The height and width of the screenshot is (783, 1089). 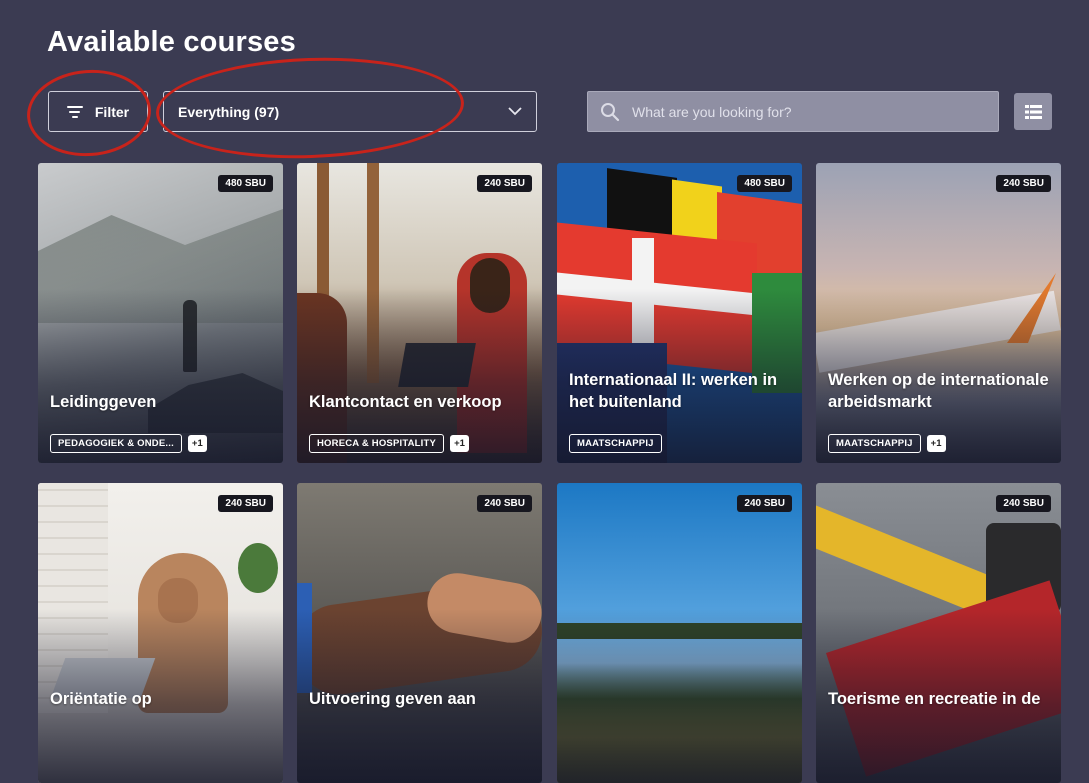 I want to click on annotation-circle-dropdown, so click(x=310, y=108).